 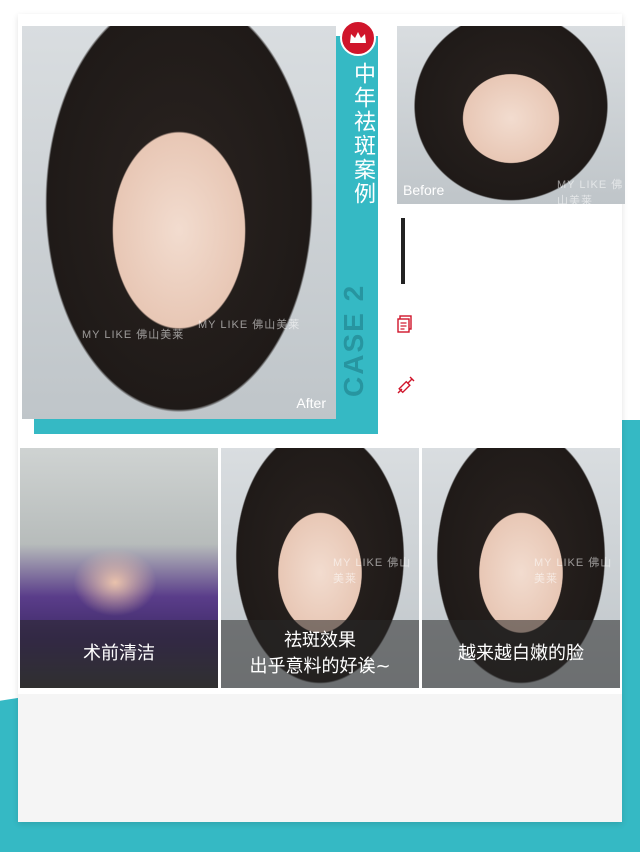 What do you see at coordinates (424, 190) in the screenshot?
I see `before-label: Before` at bounding box center [424, 190].